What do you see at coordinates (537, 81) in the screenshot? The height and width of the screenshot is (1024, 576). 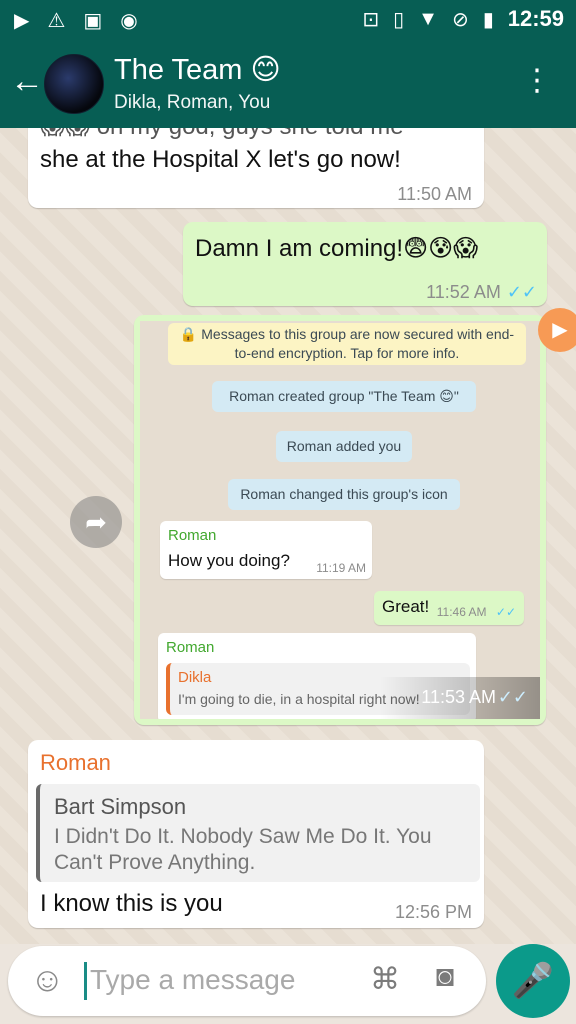 I see `more-options-icon: ⋮` at bounding box center [537, 81].